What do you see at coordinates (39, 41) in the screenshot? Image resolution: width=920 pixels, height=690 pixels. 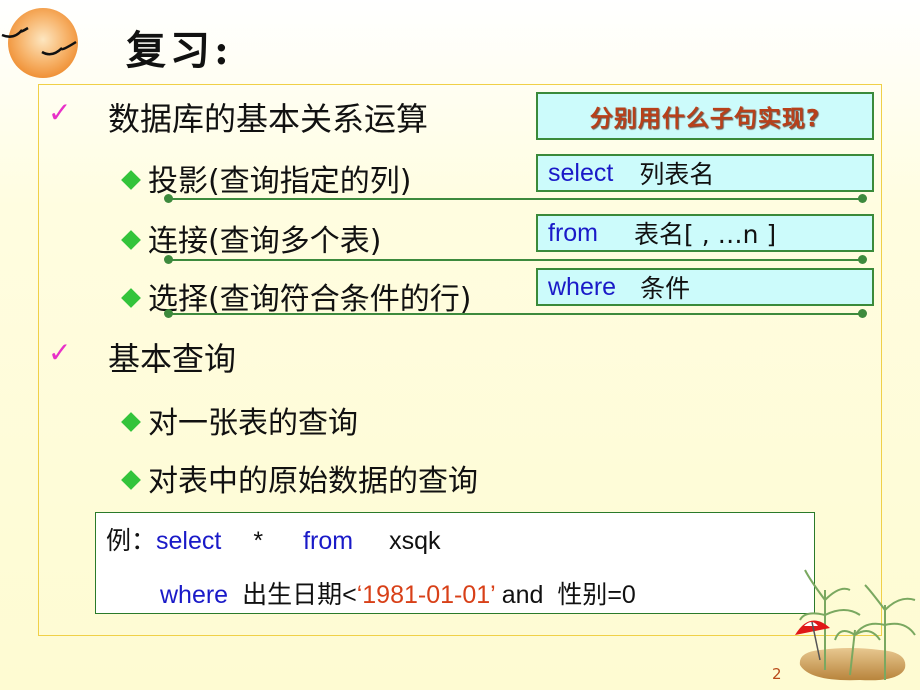 I see `birds-icon` at bounding box center [39, 41].